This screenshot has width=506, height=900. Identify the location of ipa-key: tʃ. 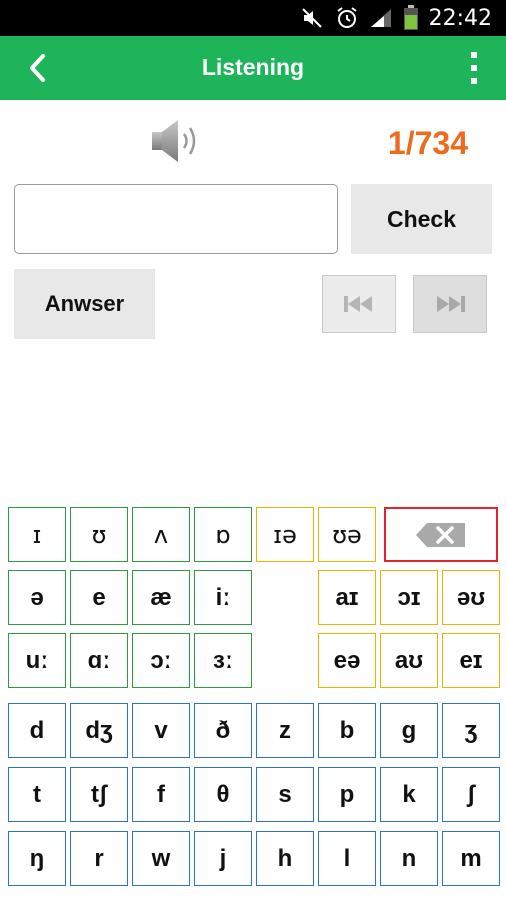
(99, 794).